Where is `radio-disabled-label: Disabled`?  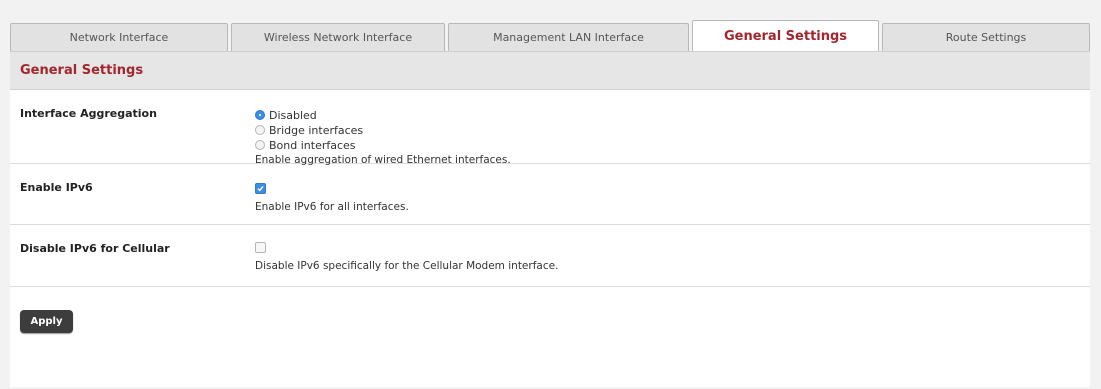
radio-disabled-label: Disabled is located at coordinates (293, 115).